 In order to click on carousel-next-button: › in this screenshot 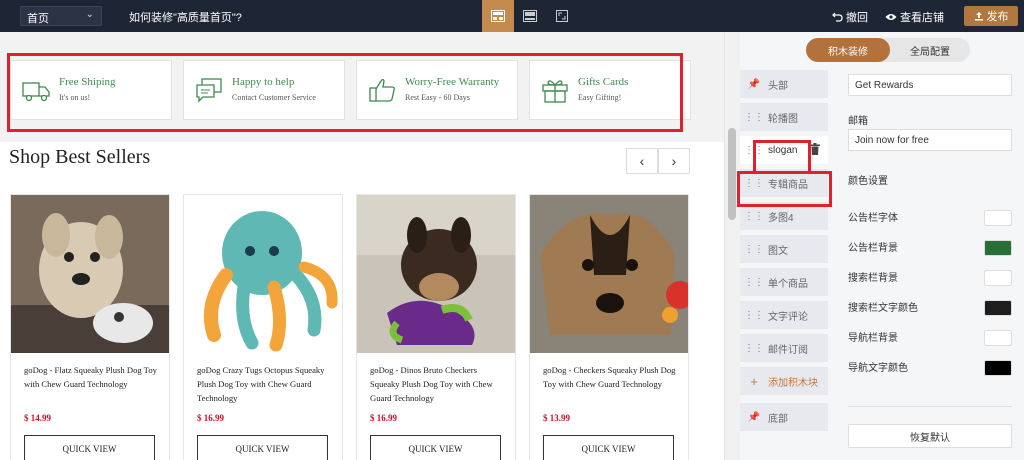, I will do `click(674, 161)`.